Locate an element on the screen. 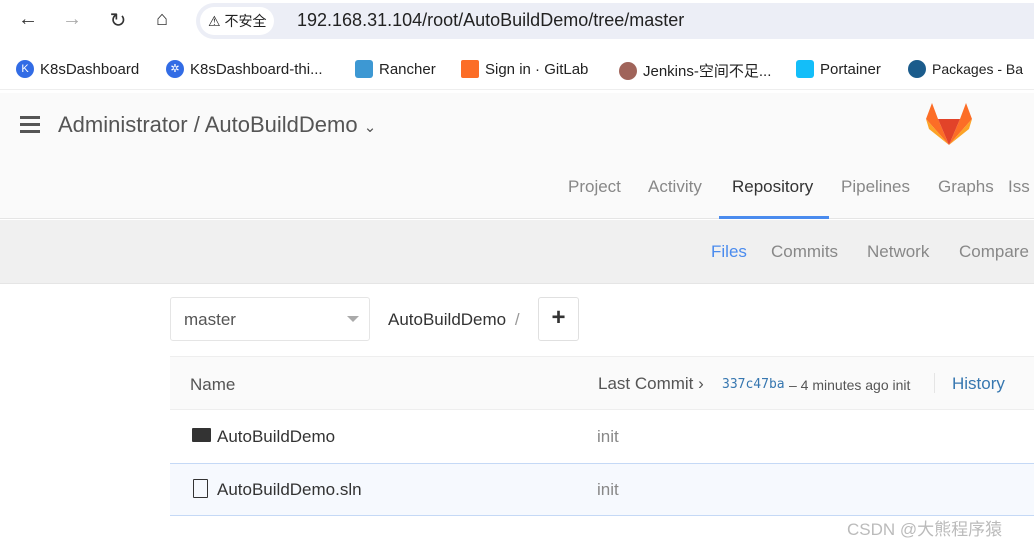  tab-pipelines: Pipelines is located at coordinates (875, 187).